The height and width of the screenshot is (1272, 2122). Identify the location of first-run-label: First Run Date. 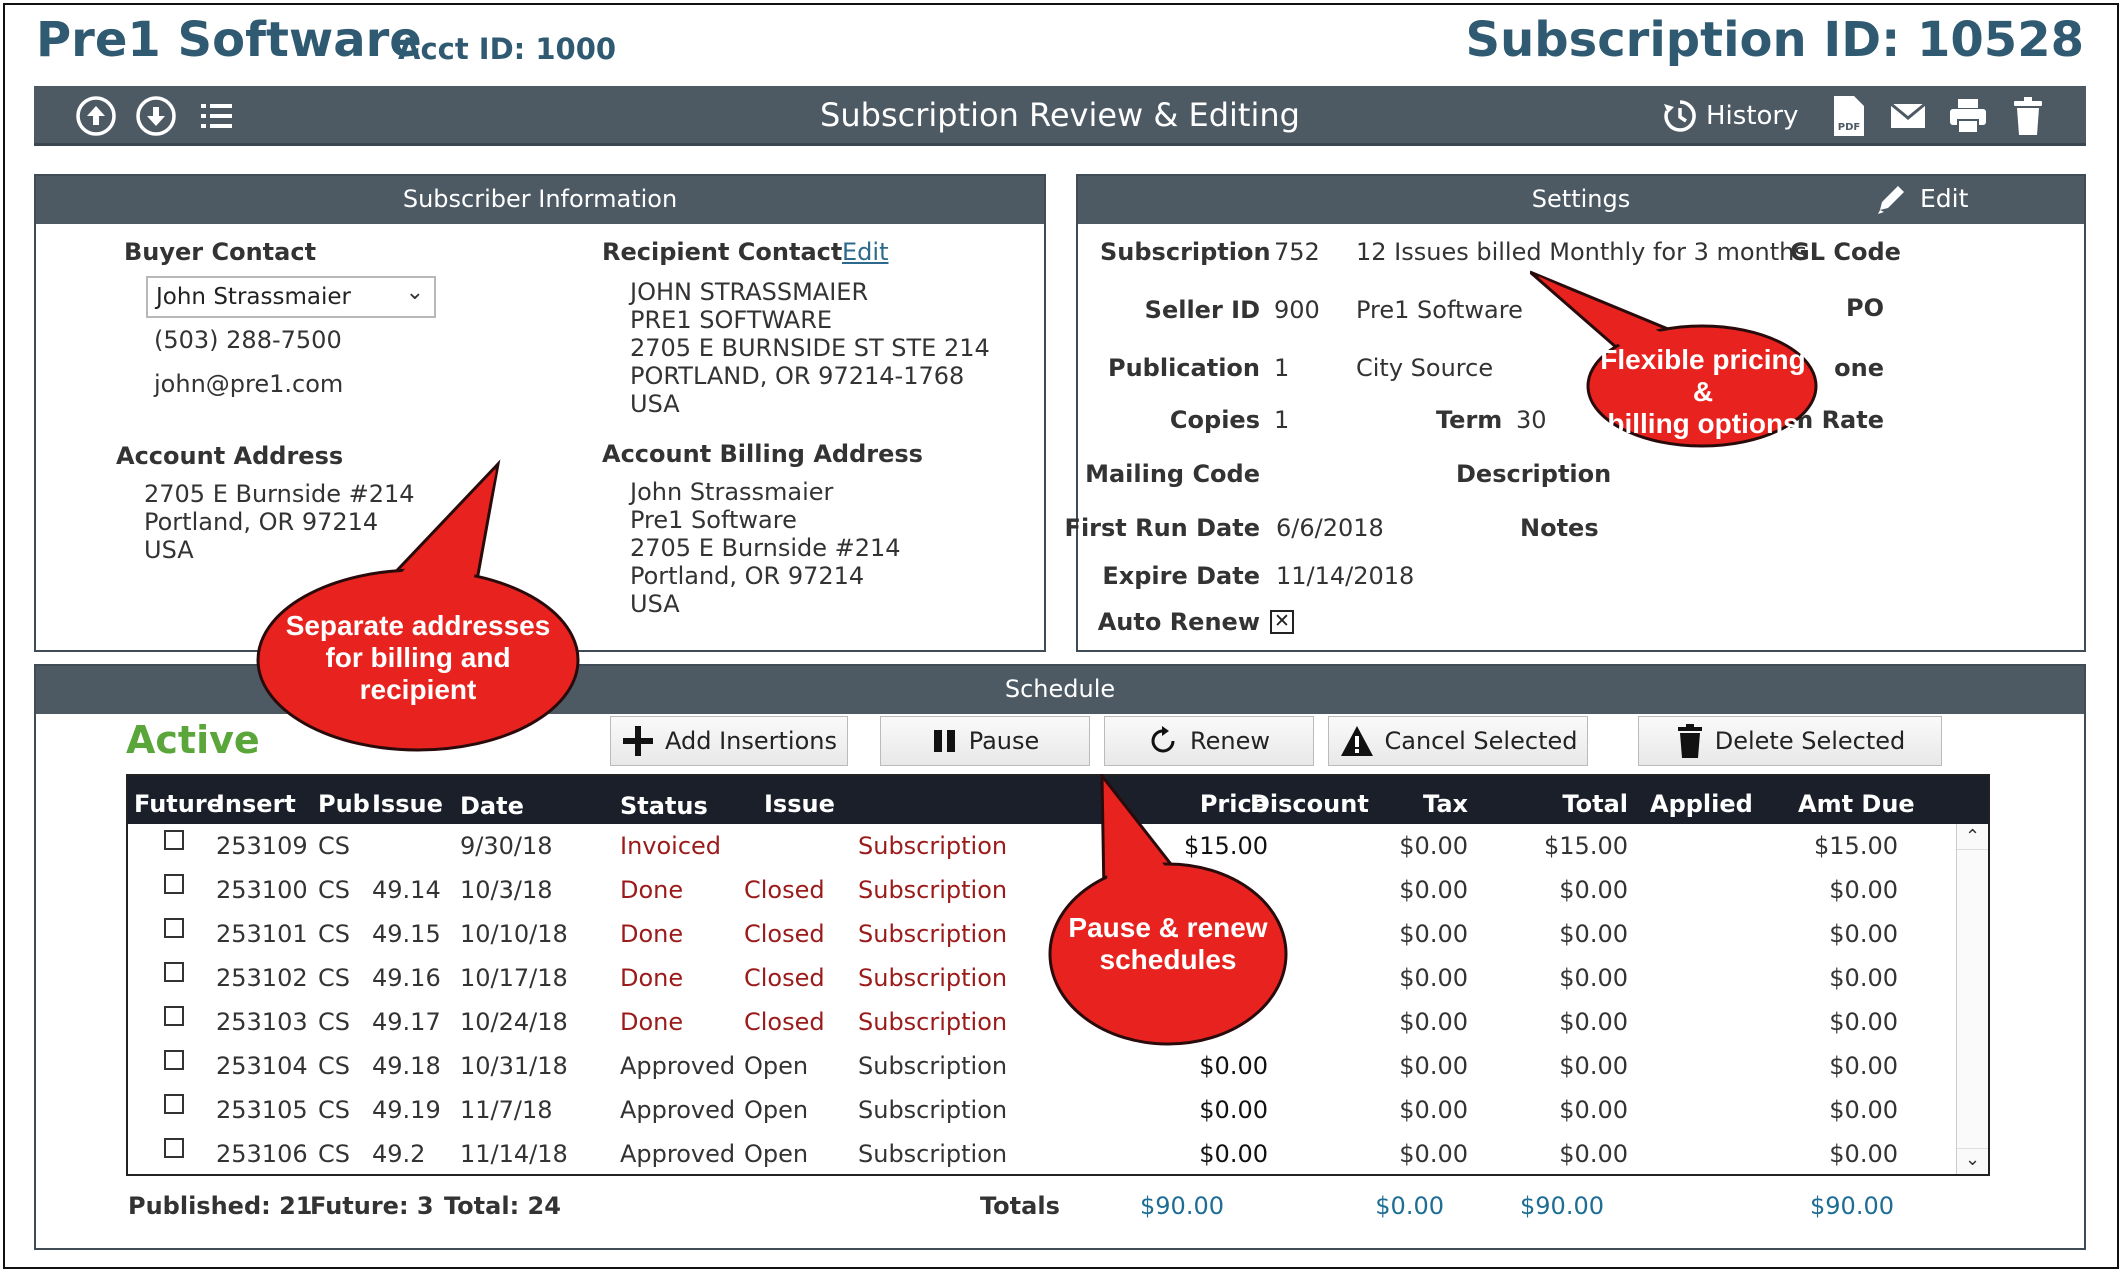
(1162, 528).